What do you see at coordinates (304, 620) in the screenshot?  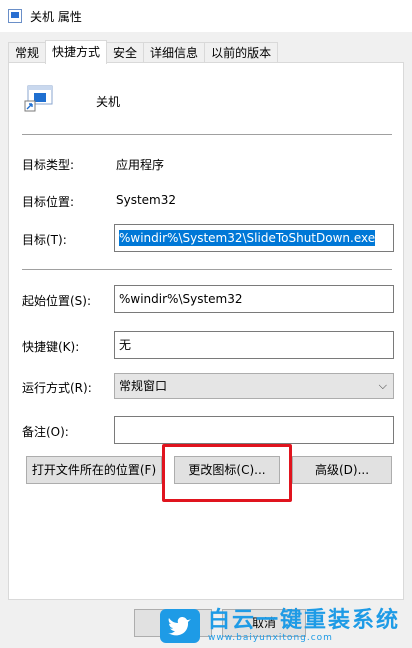 I see `watermark-title: 白云一键重装系统` at bounding box center [304, 620].